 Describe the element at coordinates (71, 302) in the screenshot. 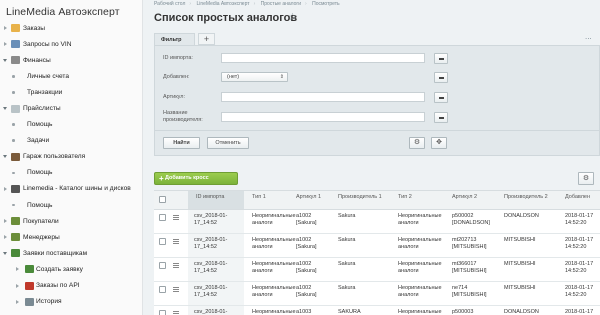

I see `sidebar-item: История` at that location.